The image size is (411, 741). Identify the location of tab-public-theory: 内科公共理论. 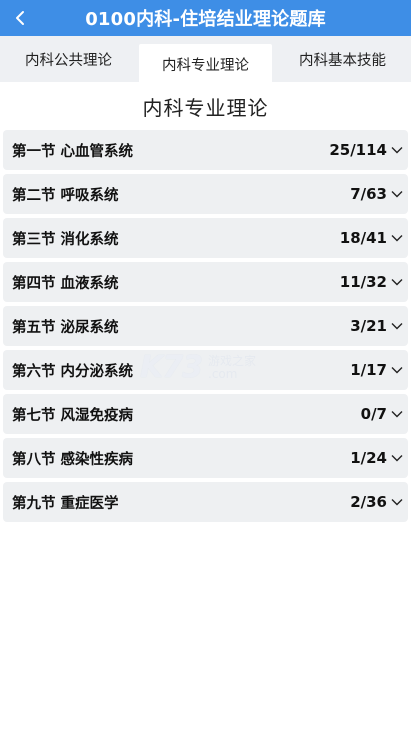
(68, 59).